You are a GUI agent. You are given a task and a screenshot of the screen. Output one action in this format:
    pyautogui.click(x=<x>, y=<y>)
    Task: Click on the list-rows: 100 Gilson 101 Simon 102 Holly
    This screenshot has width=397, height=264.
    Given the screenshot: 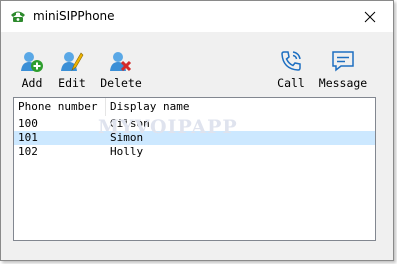 What is the action you would take?
    pyautogui.click(x=194, y=138)
    